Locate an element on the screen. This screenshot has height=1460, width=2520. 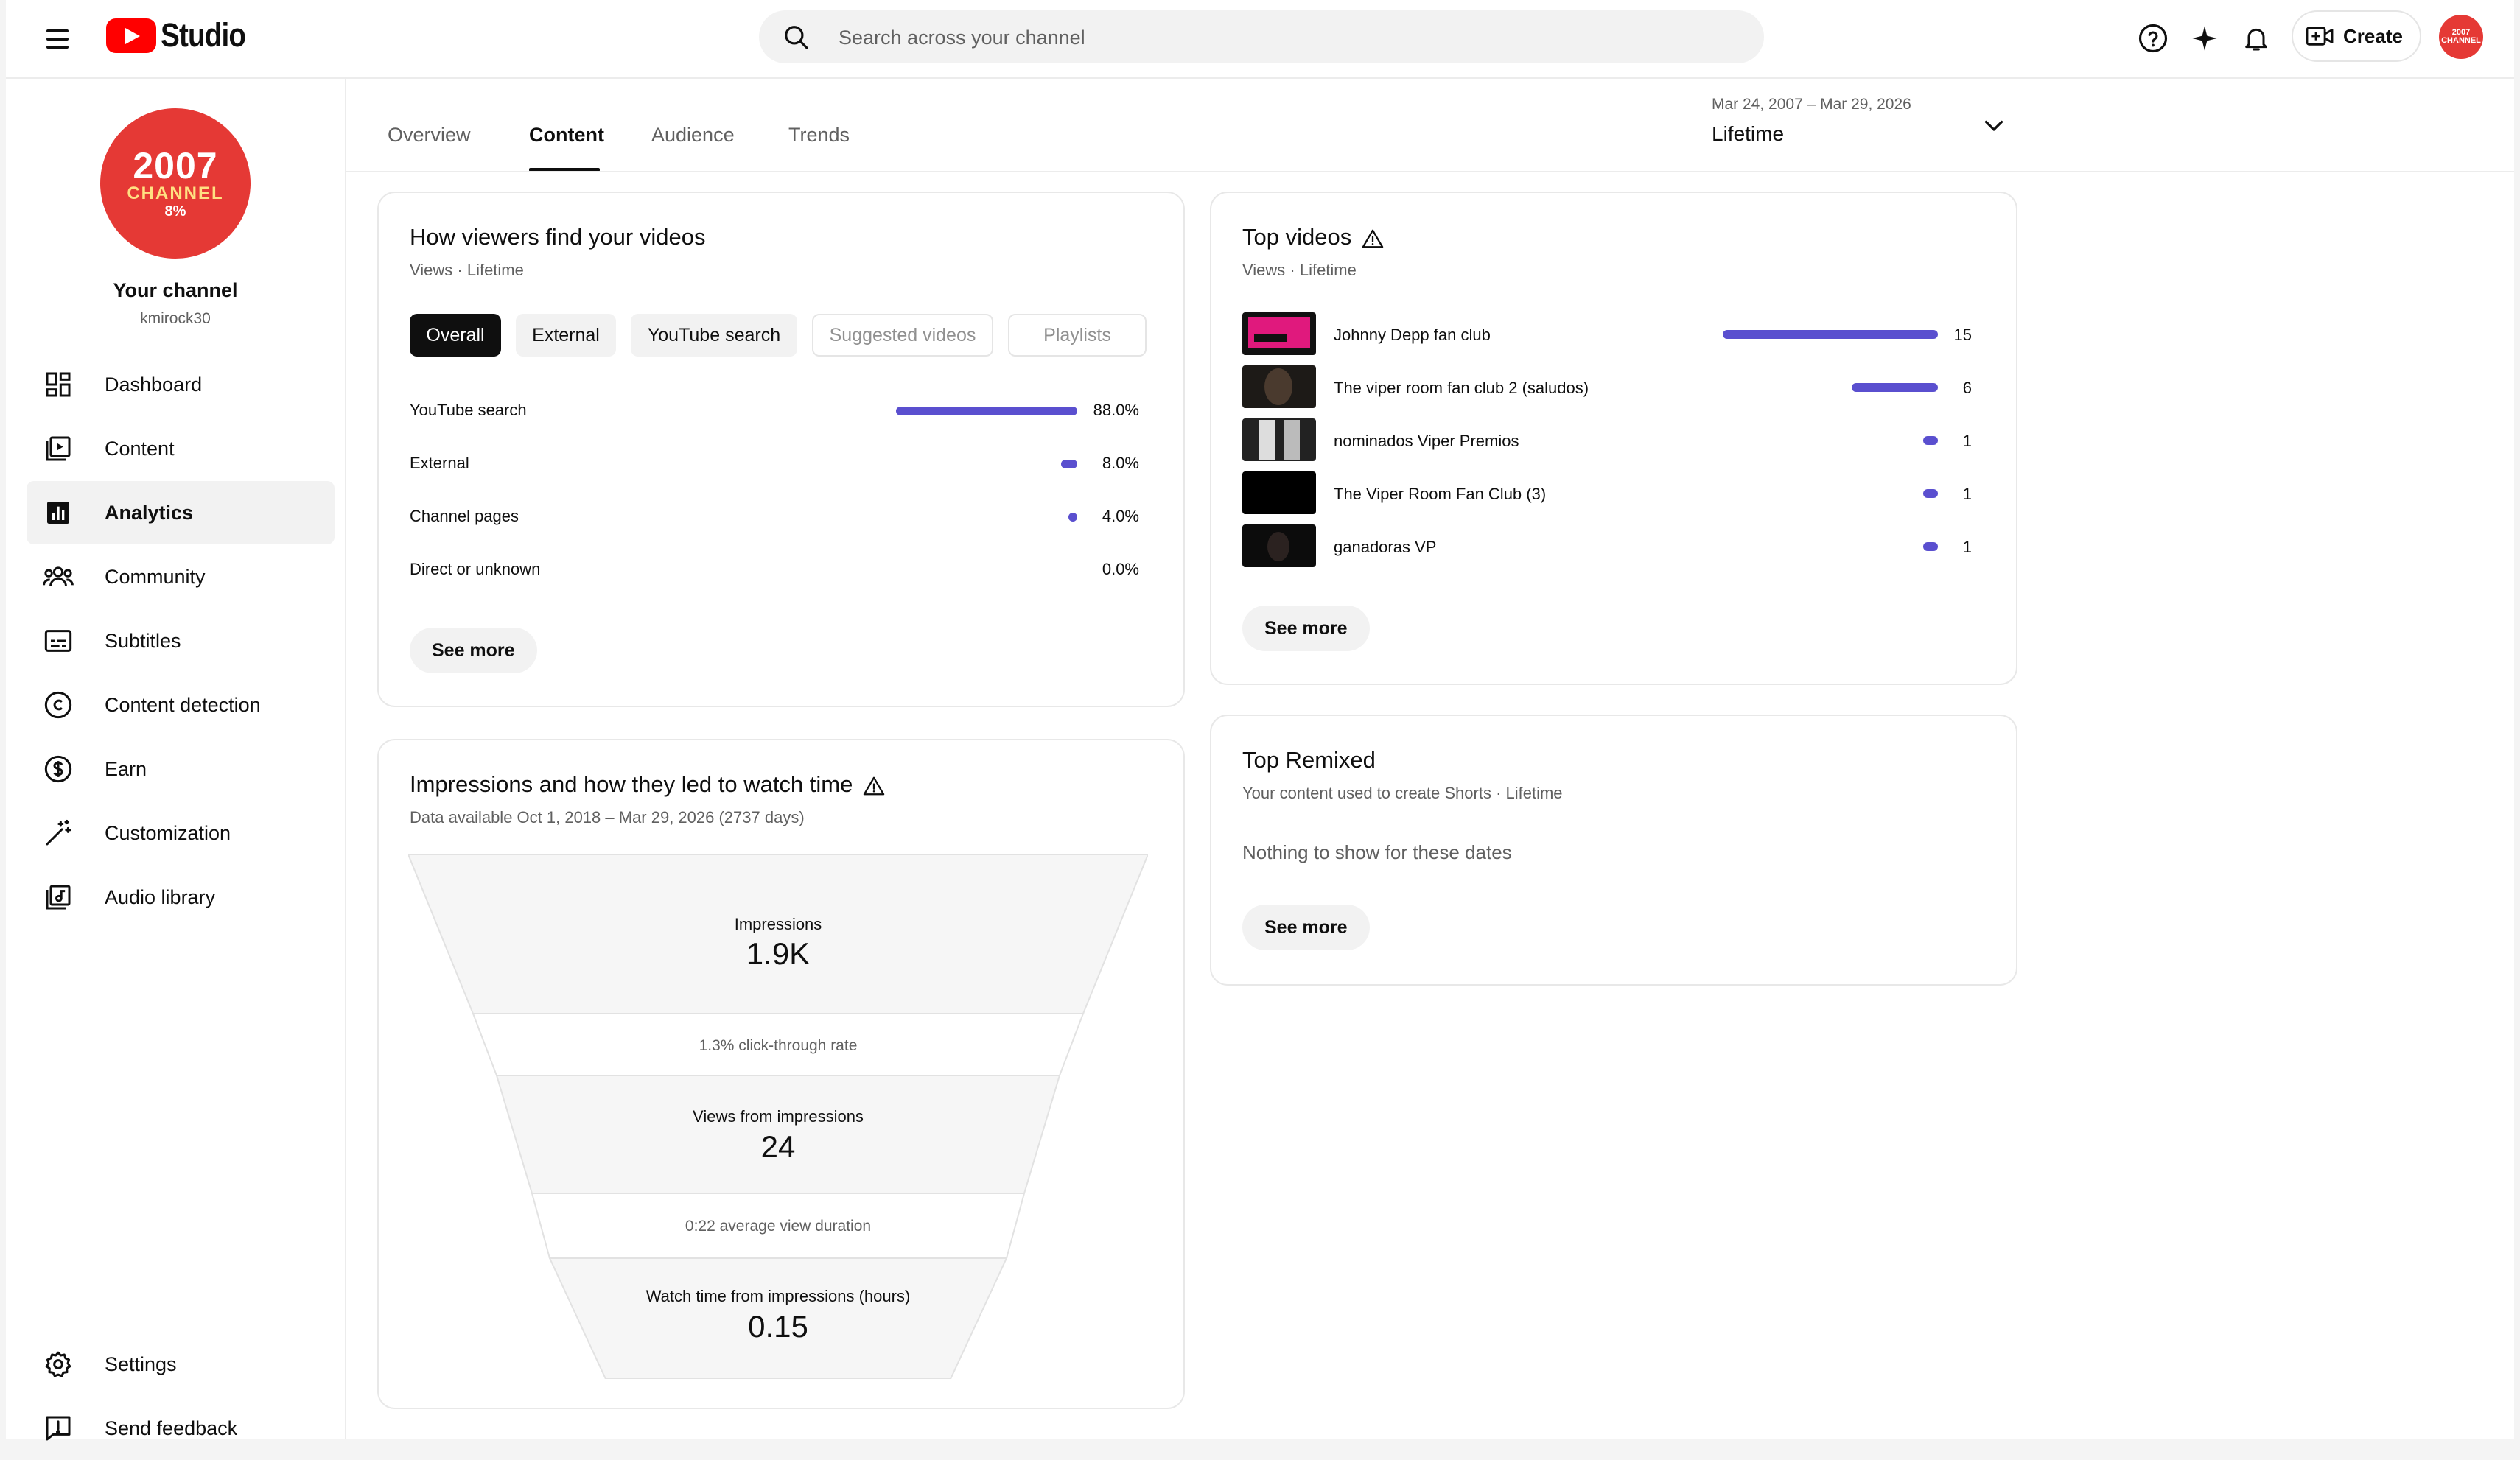
sidebar-item-label: Content is located at coordinates (140, 448).